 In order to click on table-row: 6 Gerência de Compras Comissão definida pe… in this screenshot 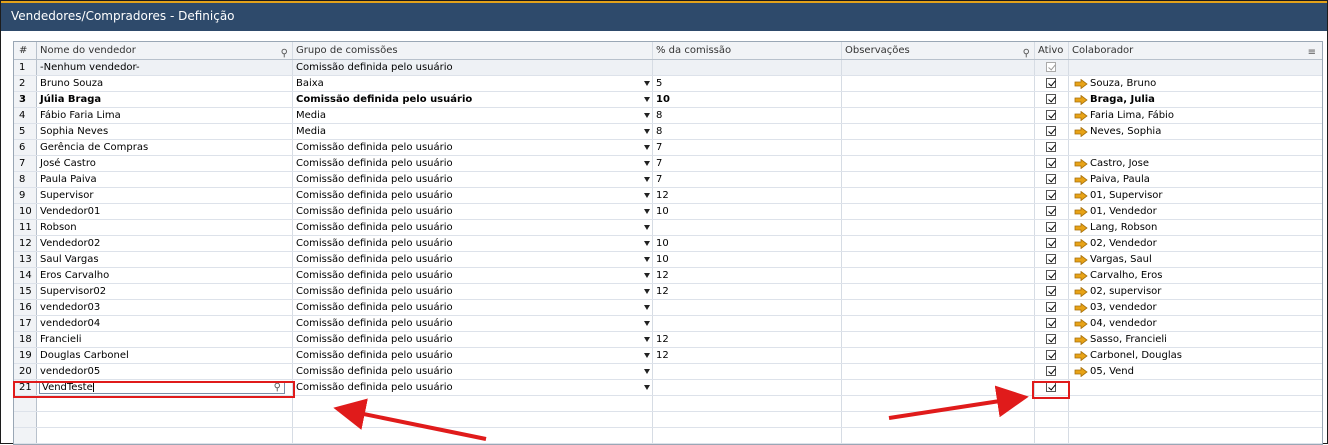, I will do `click(668, 148)`.